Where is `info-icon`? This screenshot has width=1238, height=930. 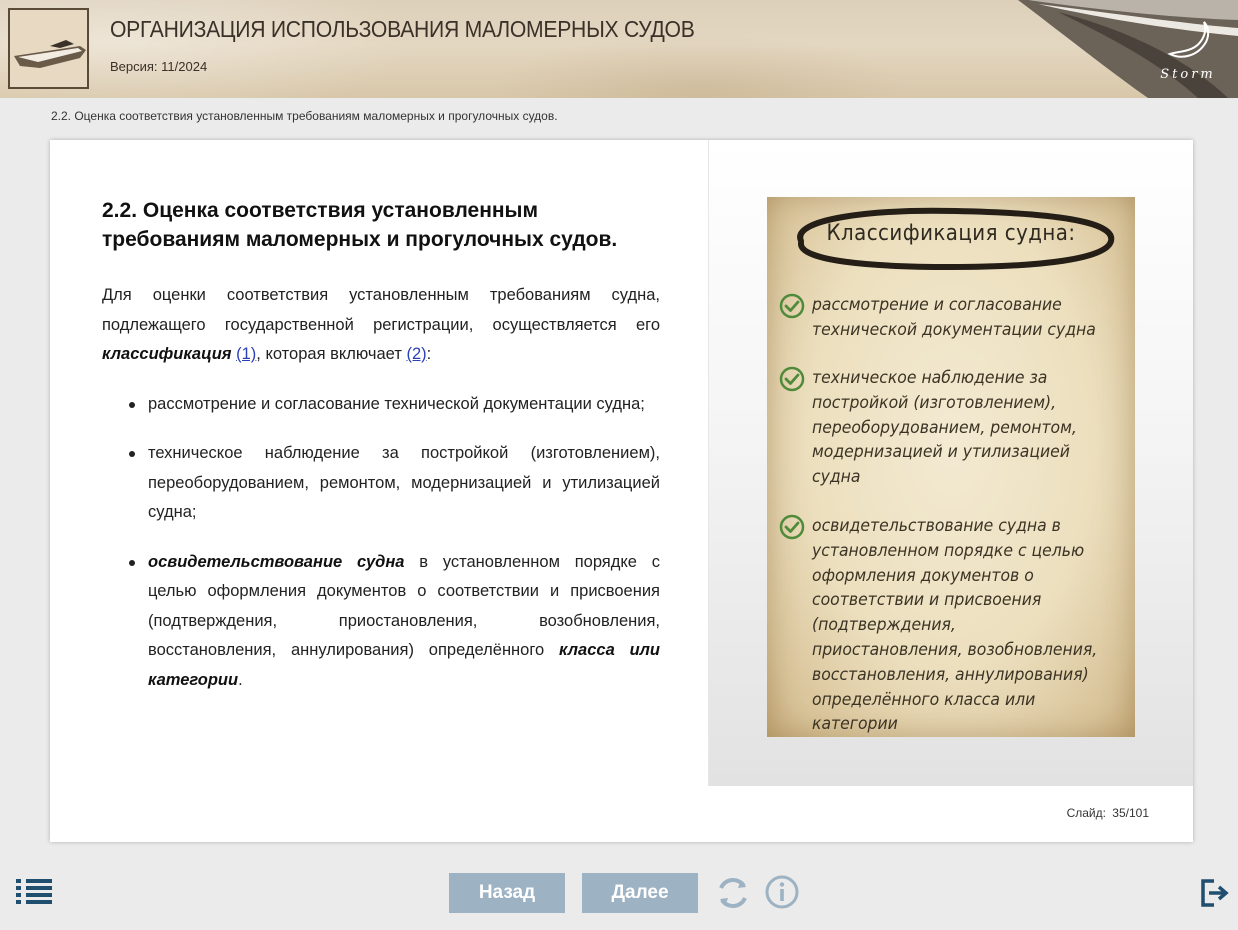 info-icon is located at coordinates (782, 892).